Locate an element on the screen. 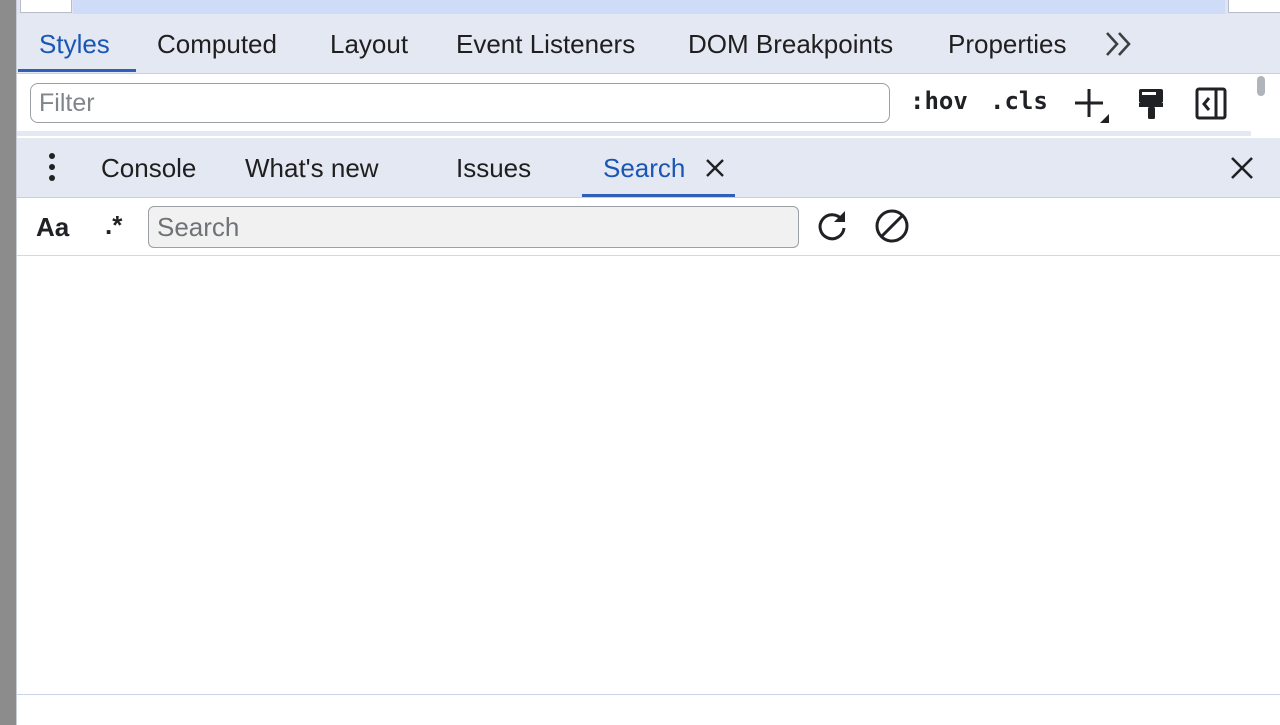  styles-filter-input is located at coordinates (460, 103).